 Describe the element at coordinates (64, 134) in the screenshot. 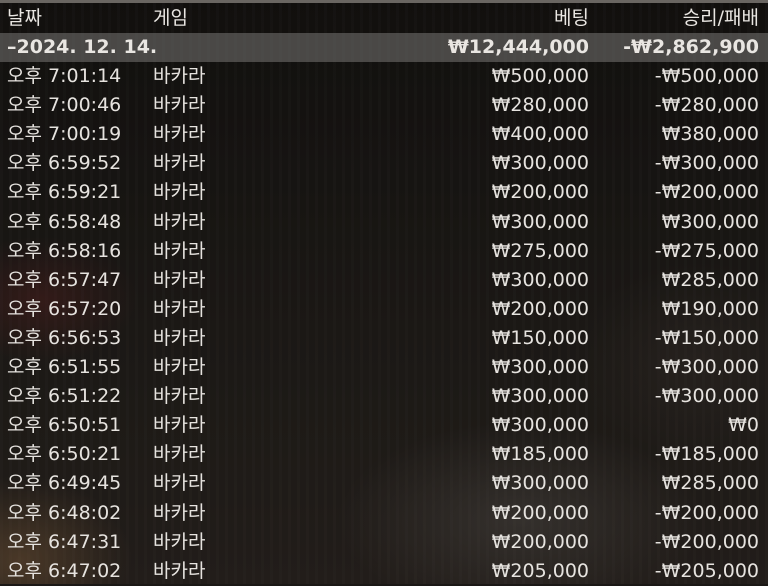

I see `row-time: 오후 7:00:19` at that location.